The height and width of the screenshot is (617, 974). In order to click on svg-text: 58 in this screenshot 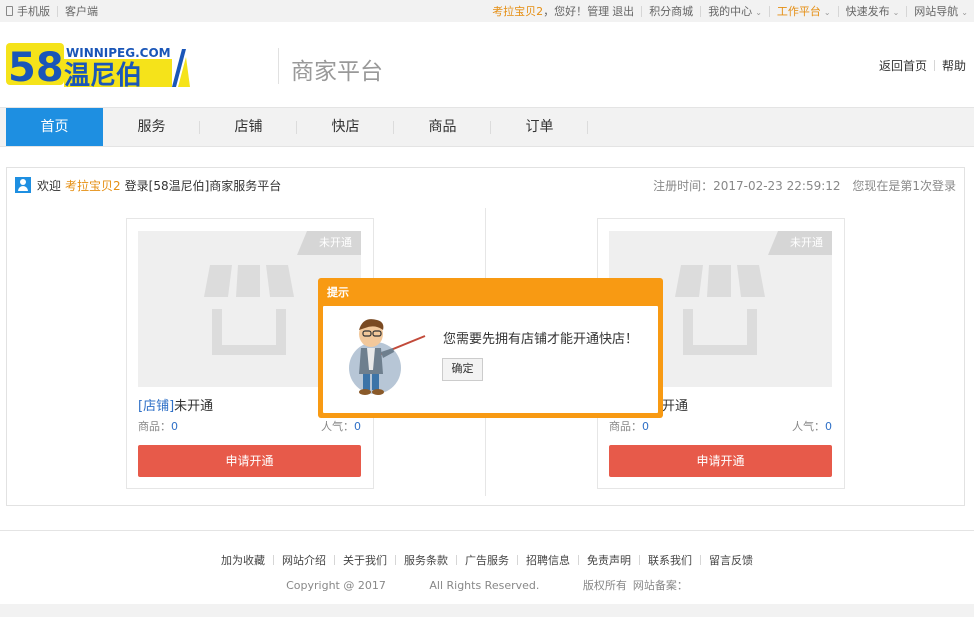, I will do `click(36, 68)`.